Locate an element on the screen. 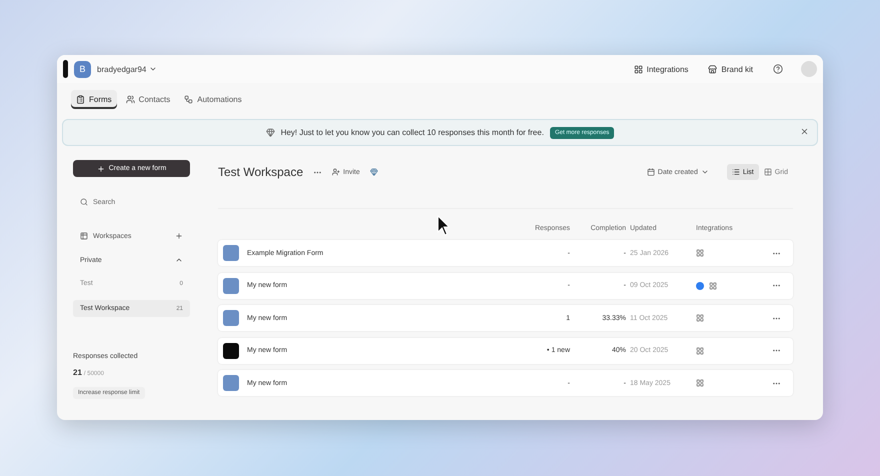 The height and width of the screenshot is (476, 880). plus-icon is located at coordinates (100, 168).